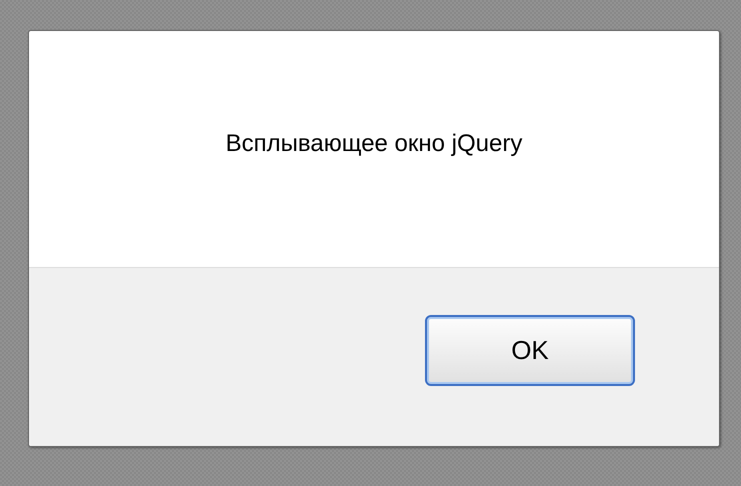 The image size is (741, 486). Describe the element at coordinates (530, 350) in the screenshot. I see `ok-button: OK` at that location.